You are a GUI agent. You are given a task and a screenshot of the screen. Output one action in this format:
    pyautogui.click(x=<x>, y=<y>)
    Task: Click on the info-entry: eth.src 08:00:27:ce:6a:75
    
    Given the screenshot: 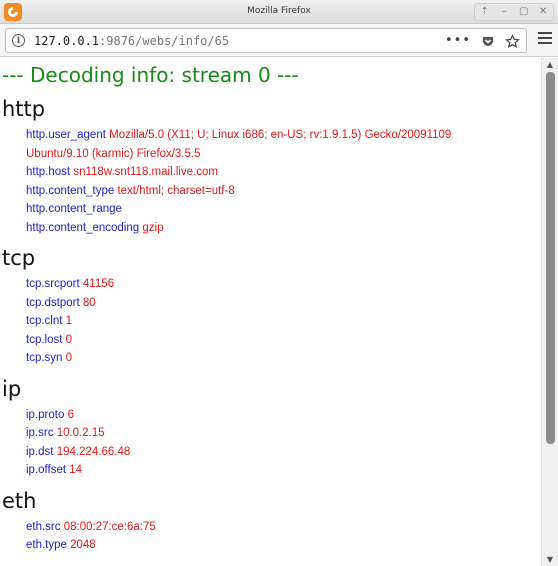 What is the action you would take?
    pyautogui.click(x=271, y=527)
    